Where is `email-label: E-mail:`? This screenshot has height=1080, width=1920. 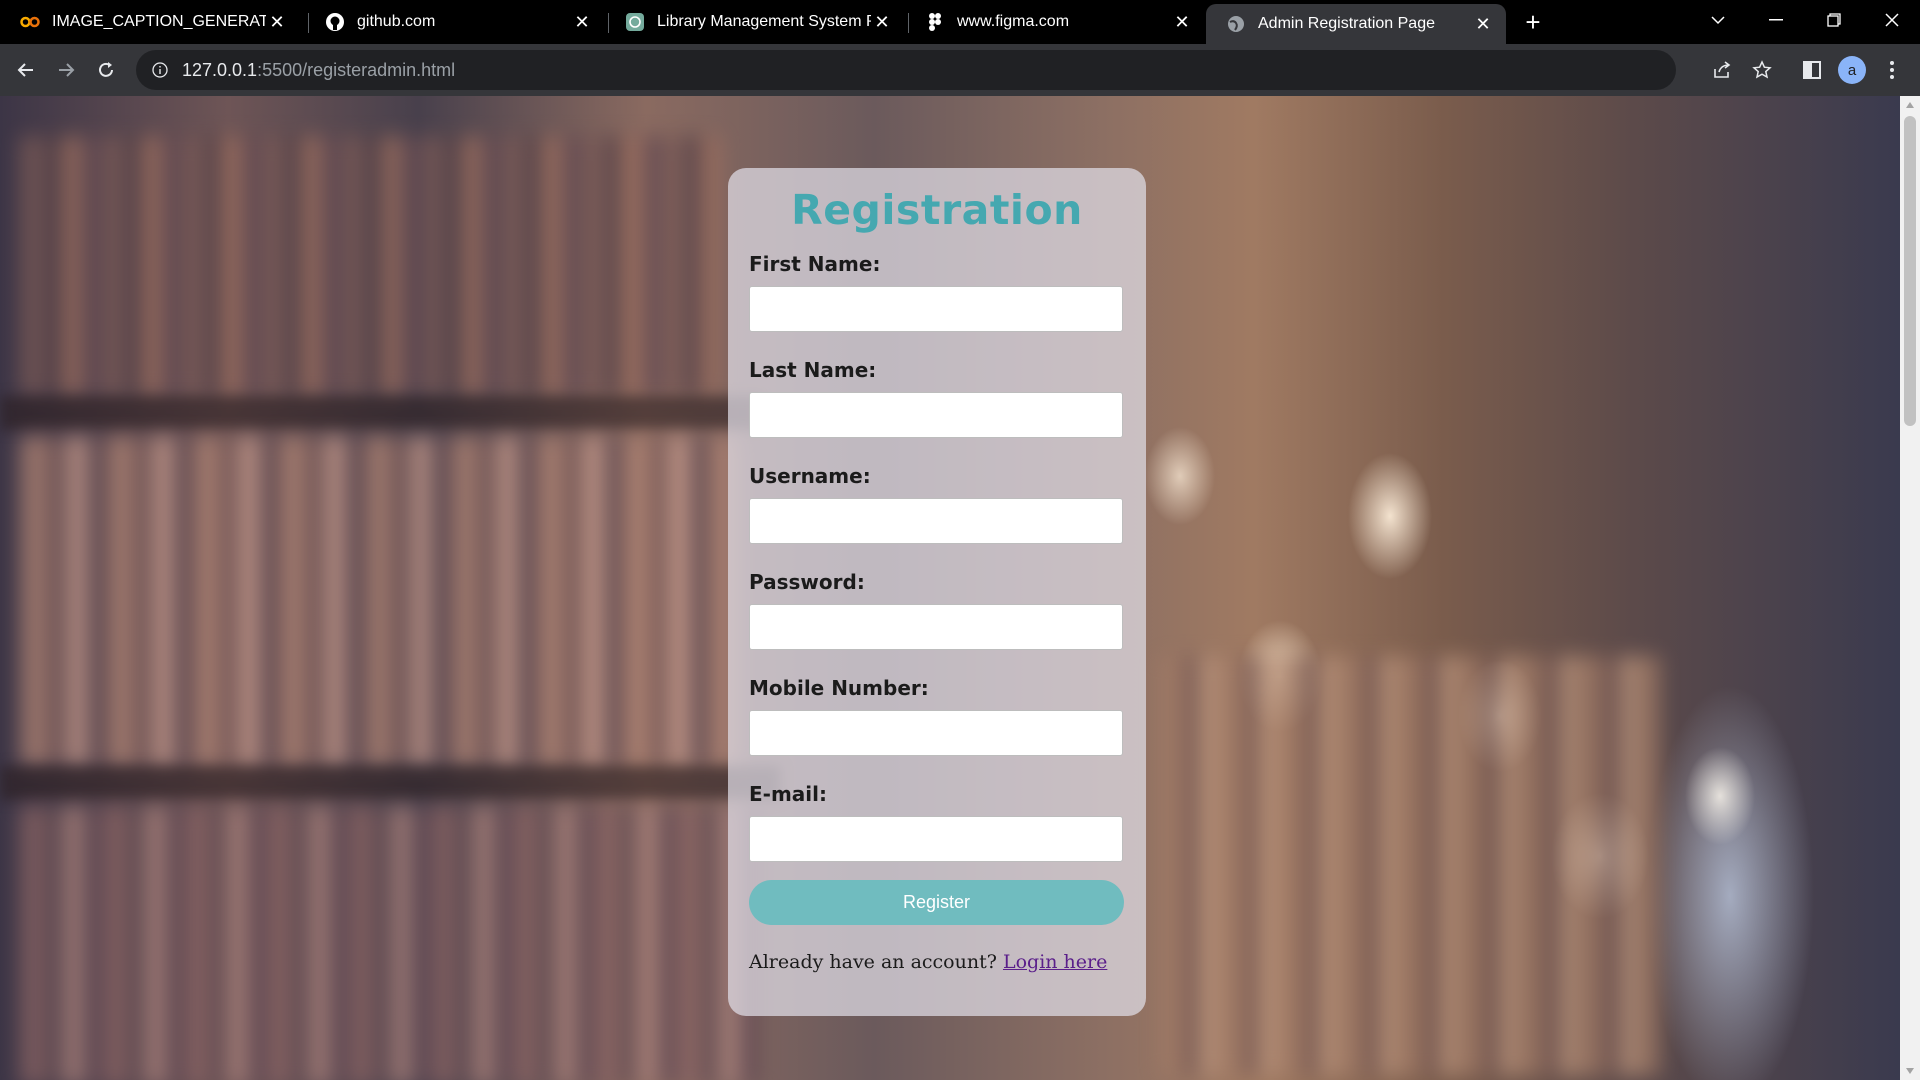 email-label: E-mail: is located at coordinates (788, 794).